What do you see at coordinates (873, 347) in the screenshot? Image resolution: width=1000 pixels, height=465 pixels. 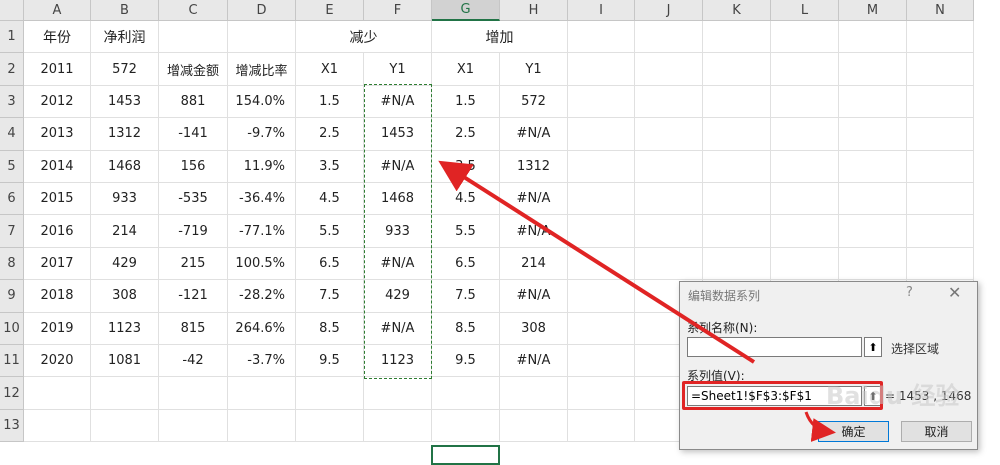 I see `series-name-collapse-button: ⬆` at bounding box center [873, 347].